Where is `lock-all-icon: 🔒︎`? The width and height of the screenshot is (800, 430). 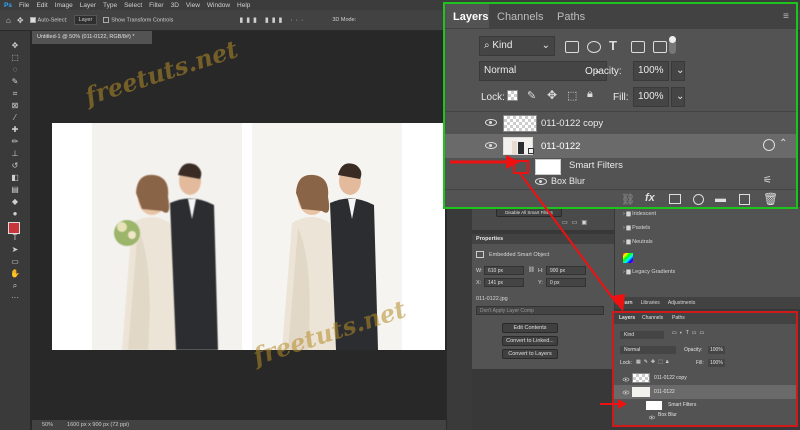
lock-all-icon: 🔒︎ is located at coordinates (590, 94).